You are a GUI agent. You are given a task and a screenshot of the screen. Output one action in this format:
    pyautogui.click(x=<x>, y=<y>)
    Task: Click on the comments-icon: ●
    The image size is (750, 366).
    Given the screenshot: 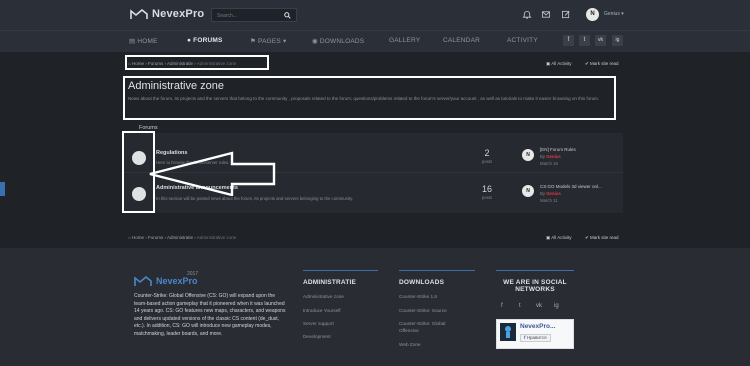 What is the action you would take?
    pyautogui.click(x=189, y=40)
    